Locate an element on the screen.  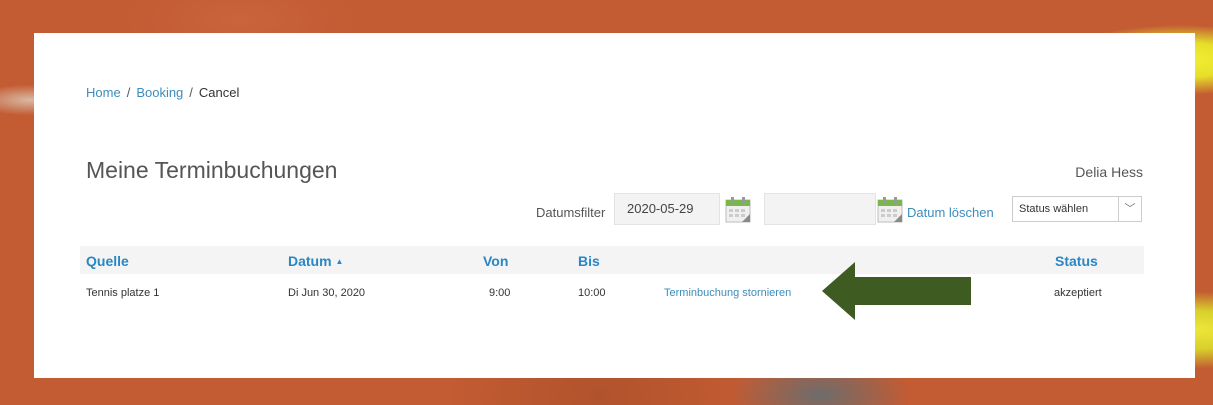
clear-date-link: Datum löschen is located at coordinates (950, 212).